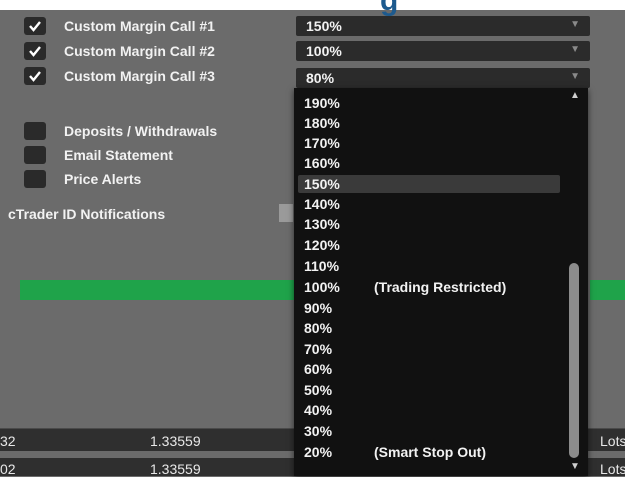 The width and height of the screenshot is (625, 477). Describe the element at coordinates (574, 360) in the screenshot. I see `scrollbar-thumb` at that location.